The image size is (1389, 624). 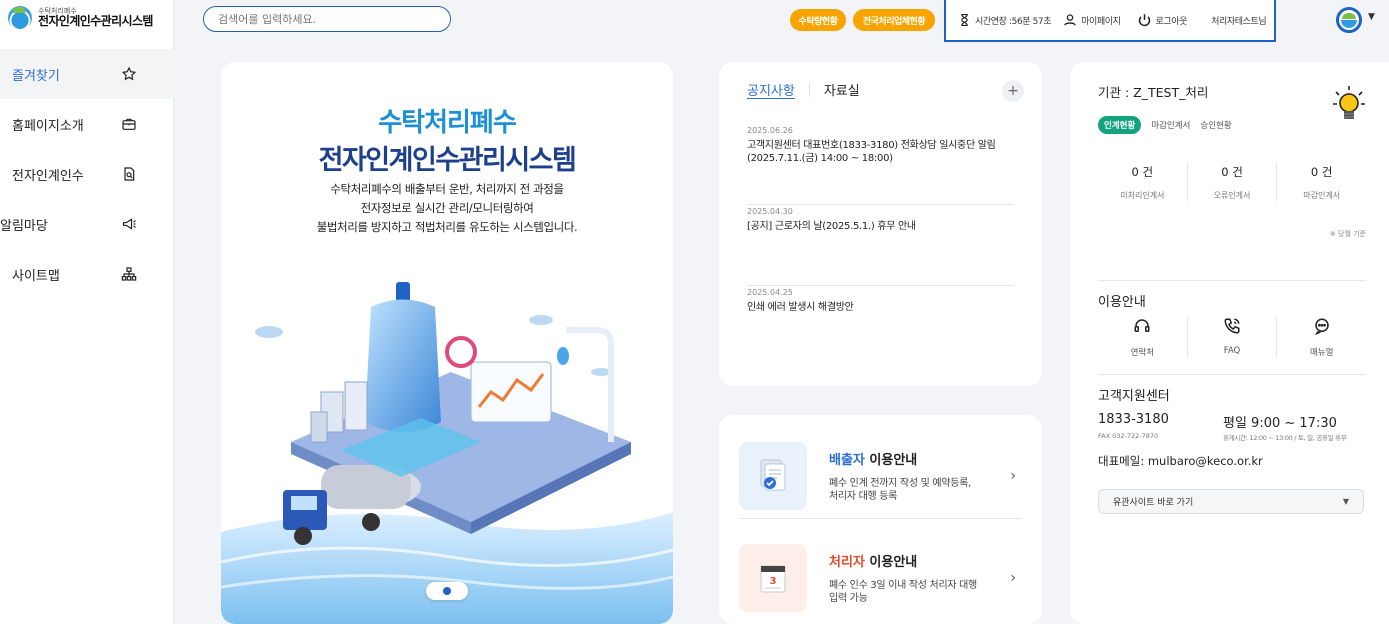 What do you see at coordinates (900, 489) in the screenshot?
I see `discharger-guide-desc: 폐수 인계 전까지 작성 및 예약등록, 처리자 대행 등록` at bounding box center [900, 489].